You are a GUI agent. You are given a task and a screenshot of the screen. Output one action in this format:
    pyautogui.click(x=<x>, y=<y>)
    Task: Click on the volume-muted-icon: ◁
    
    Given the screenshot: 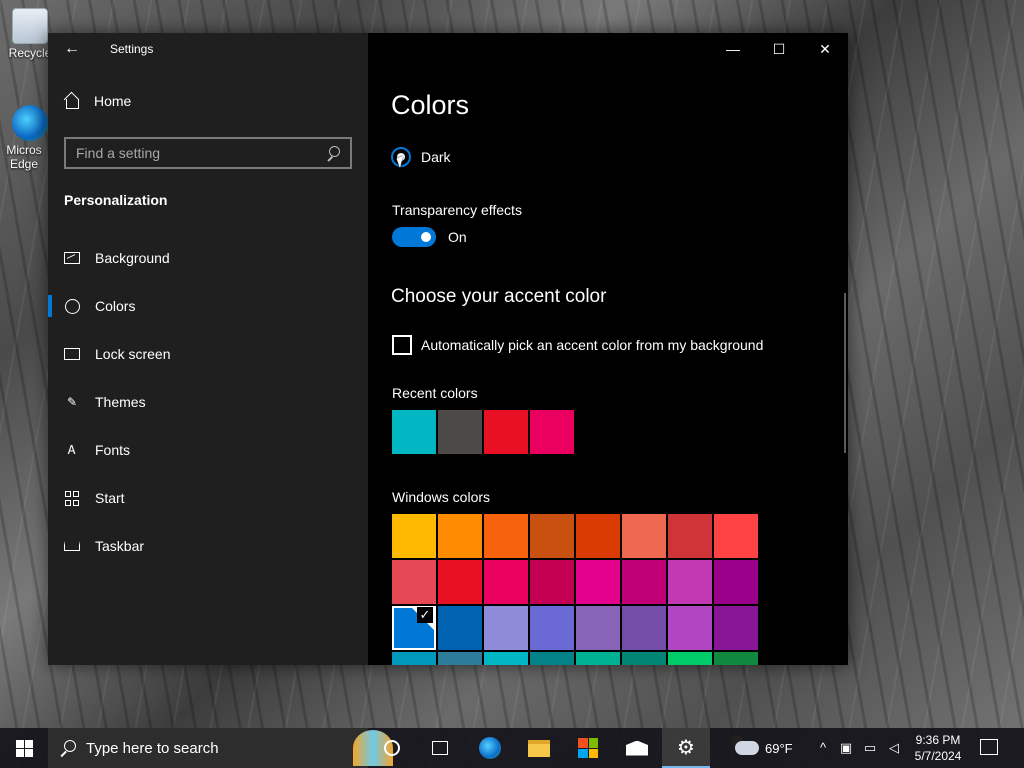 What is the action you would take?
    pyautogui.click(x=894, y=748)
    